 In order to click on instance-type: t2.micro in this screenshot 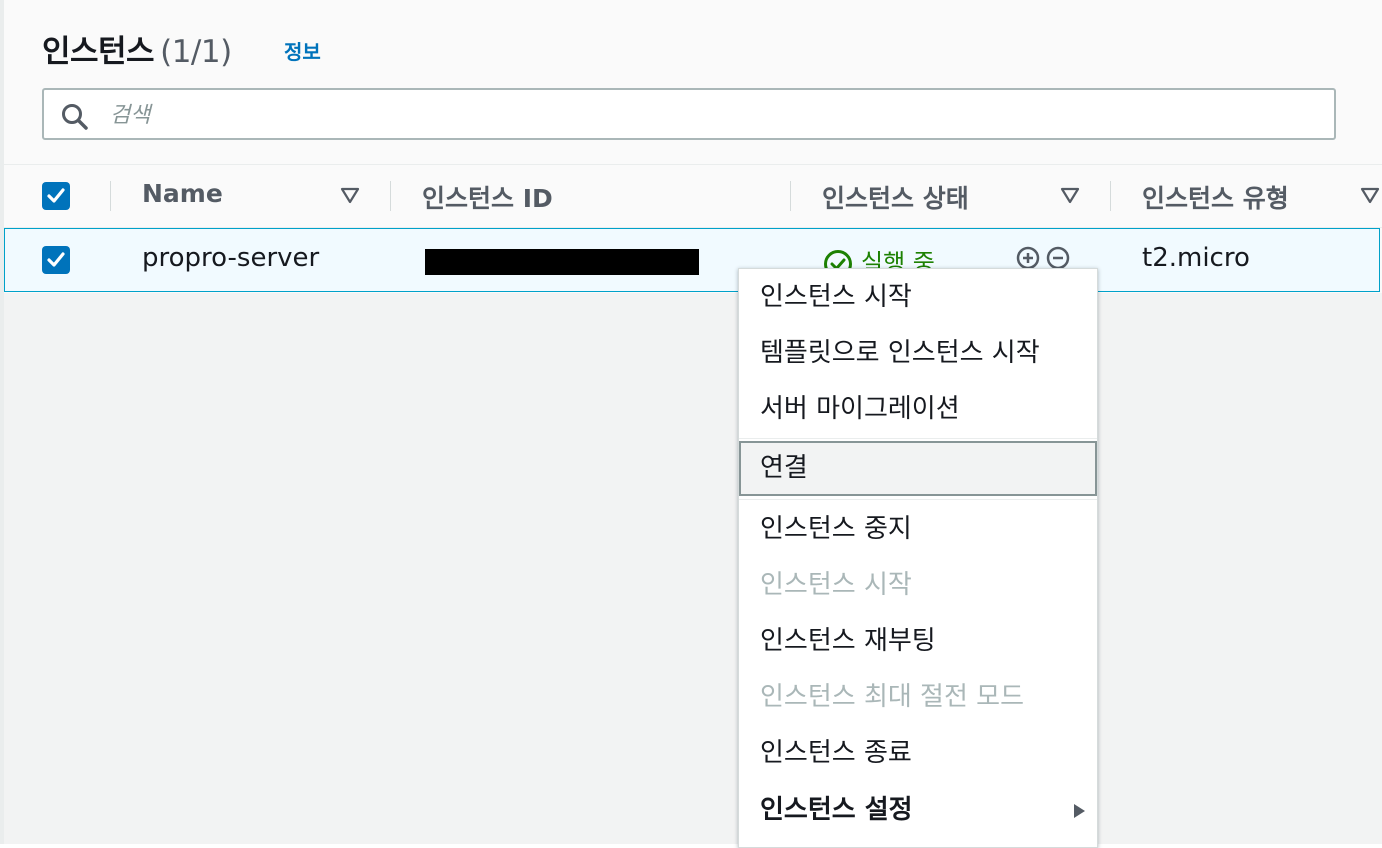, I will do `click(1196, 258)`.